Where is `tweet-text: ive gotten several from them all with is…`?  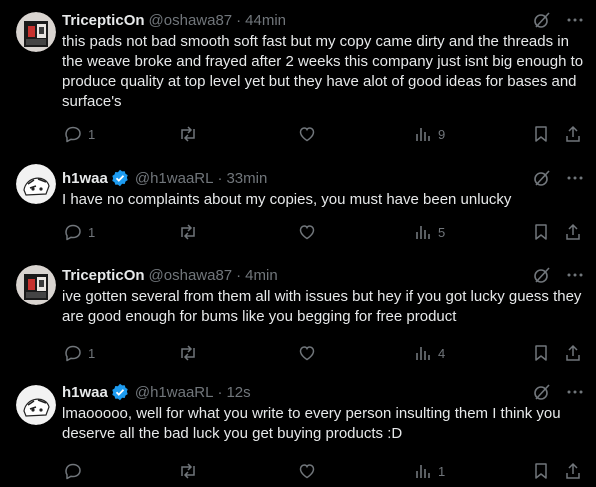
tweet-text: ive gotten several from them all with is… is located at coordinates (322, 306).